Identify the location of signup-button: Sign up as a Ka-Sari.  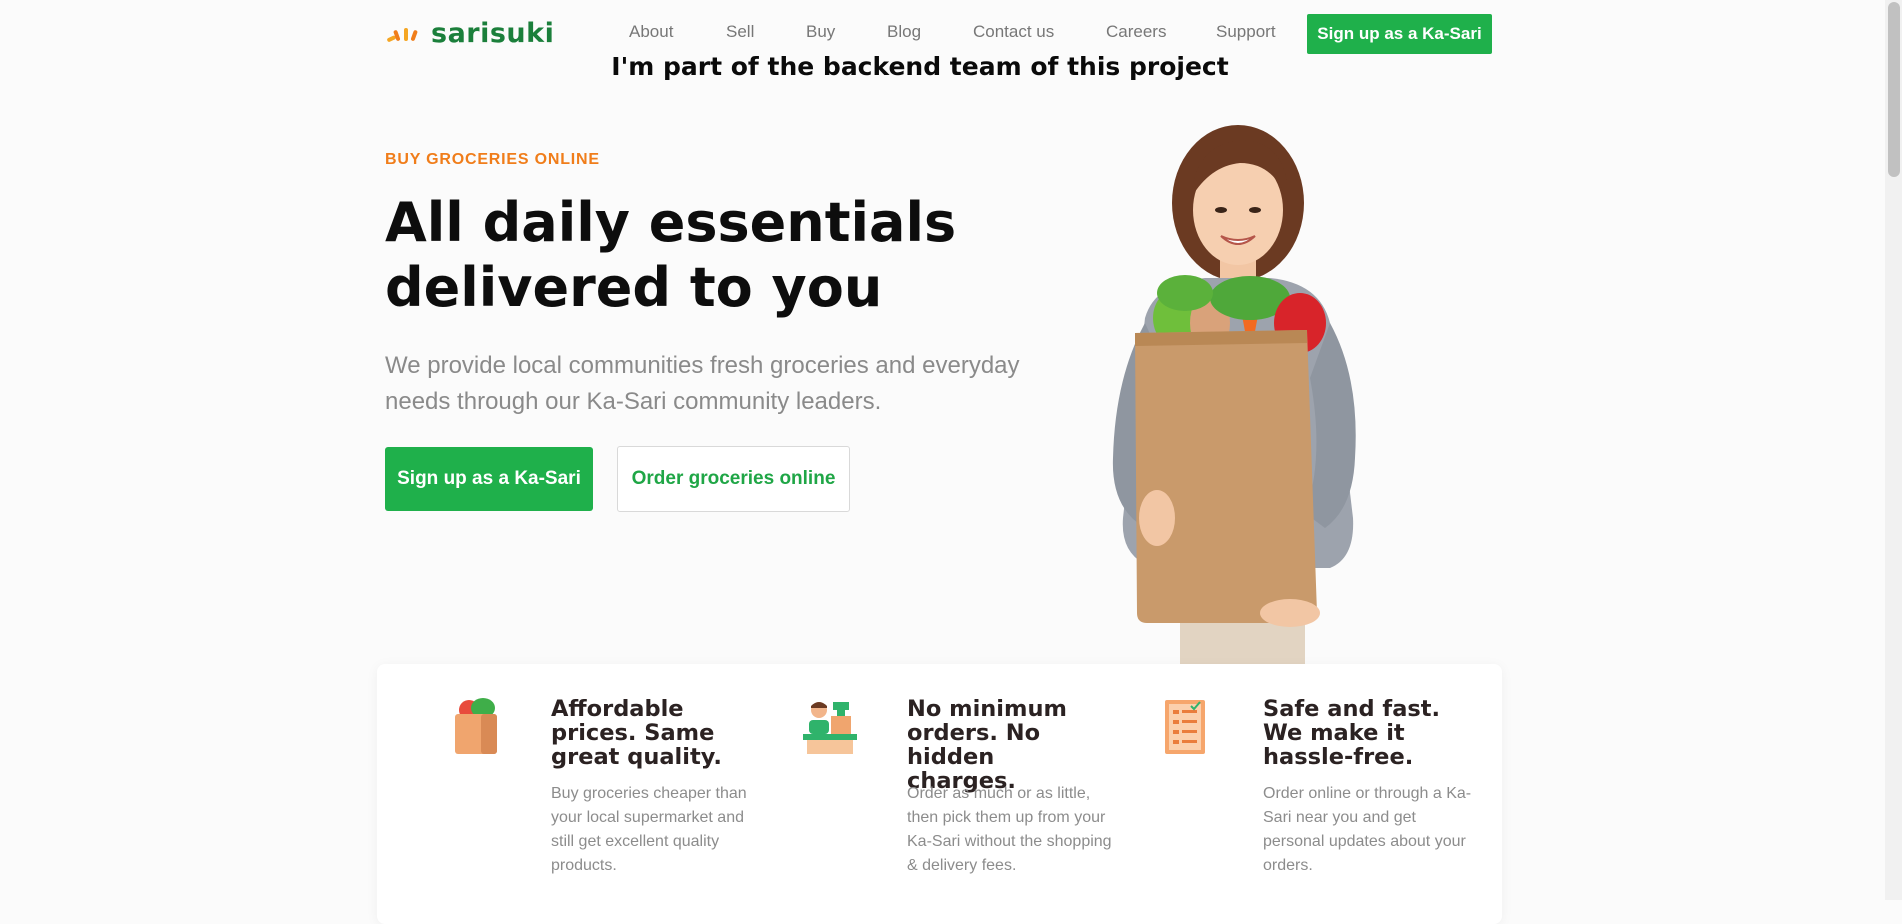
(489, 479).